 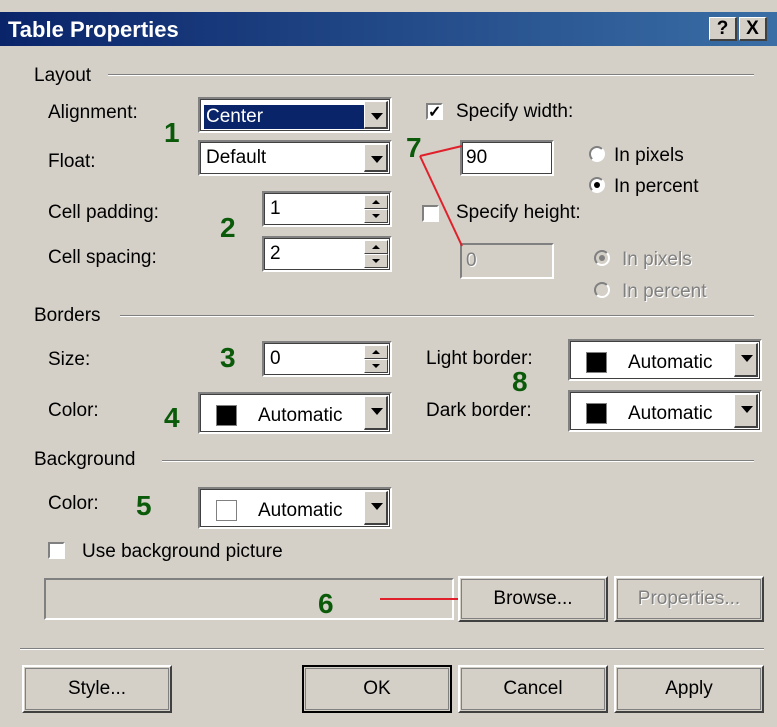 I want to click on annotation-7-width-line, so click(x=441, y=151).